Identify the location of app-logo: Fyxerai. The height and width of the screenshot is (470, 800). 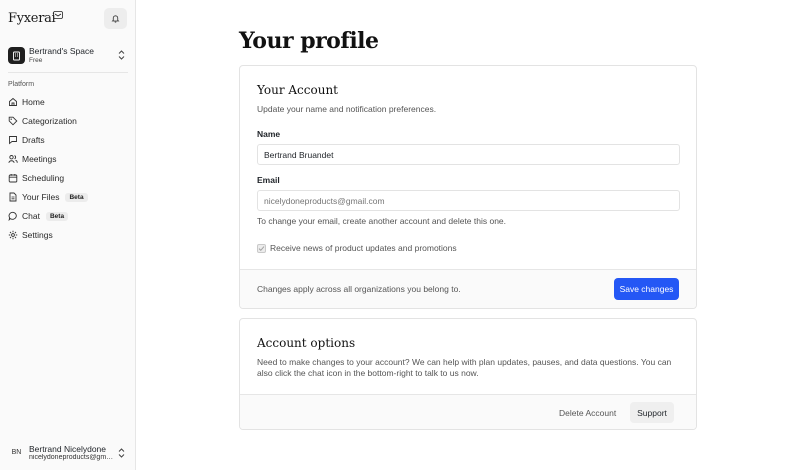
(32, 18).